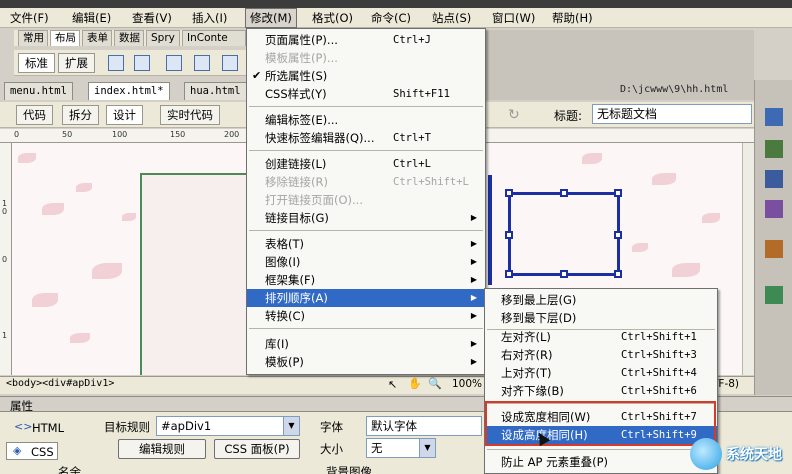  What do you see at coordinates (228, 426) in the screenshot?
I see `target-rule-select: #apDiv1 ▼` at bounding box center [228, 426].